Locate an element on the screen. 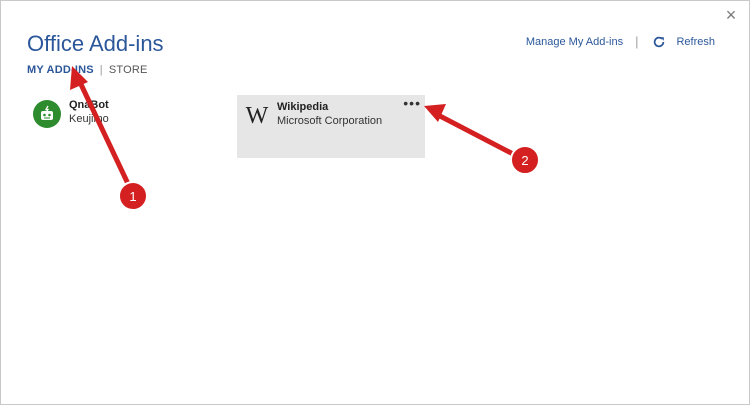 Image resolution: width=750 pixels, height=405 pixels. manage-my-add-ins-link: Manage My Add-ins is located at coordinates (574, 42).